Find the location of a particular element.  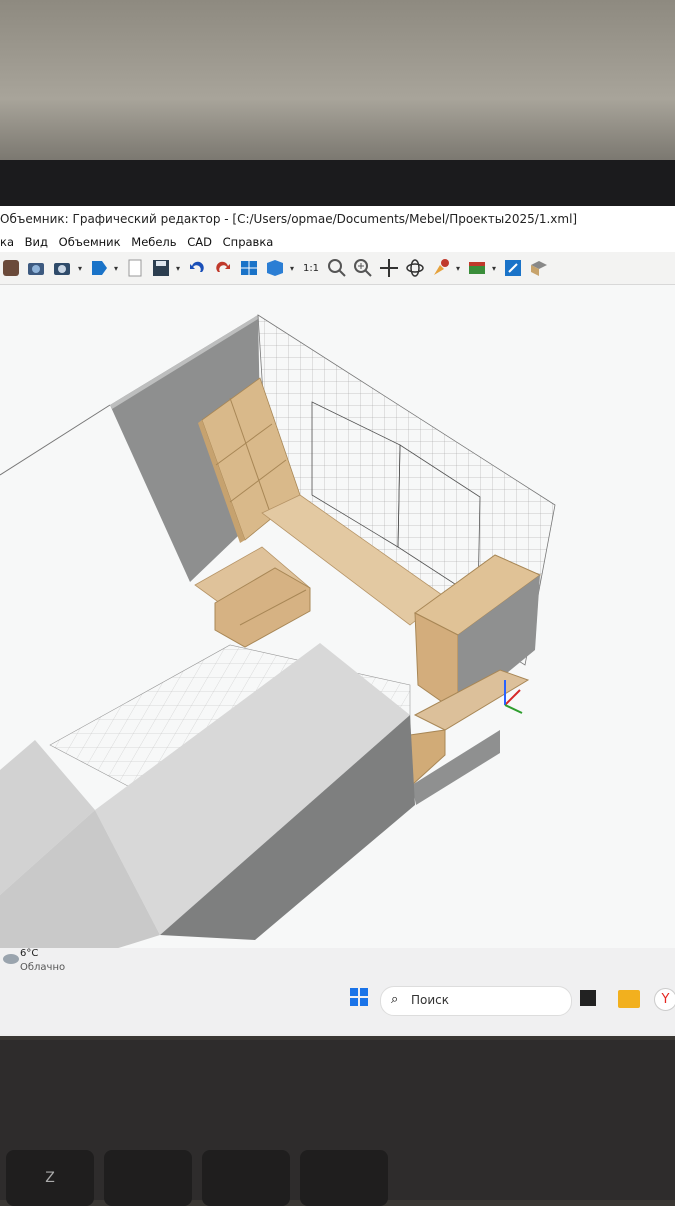

weather-condition: Облачно is located at coordinates (43, 967).